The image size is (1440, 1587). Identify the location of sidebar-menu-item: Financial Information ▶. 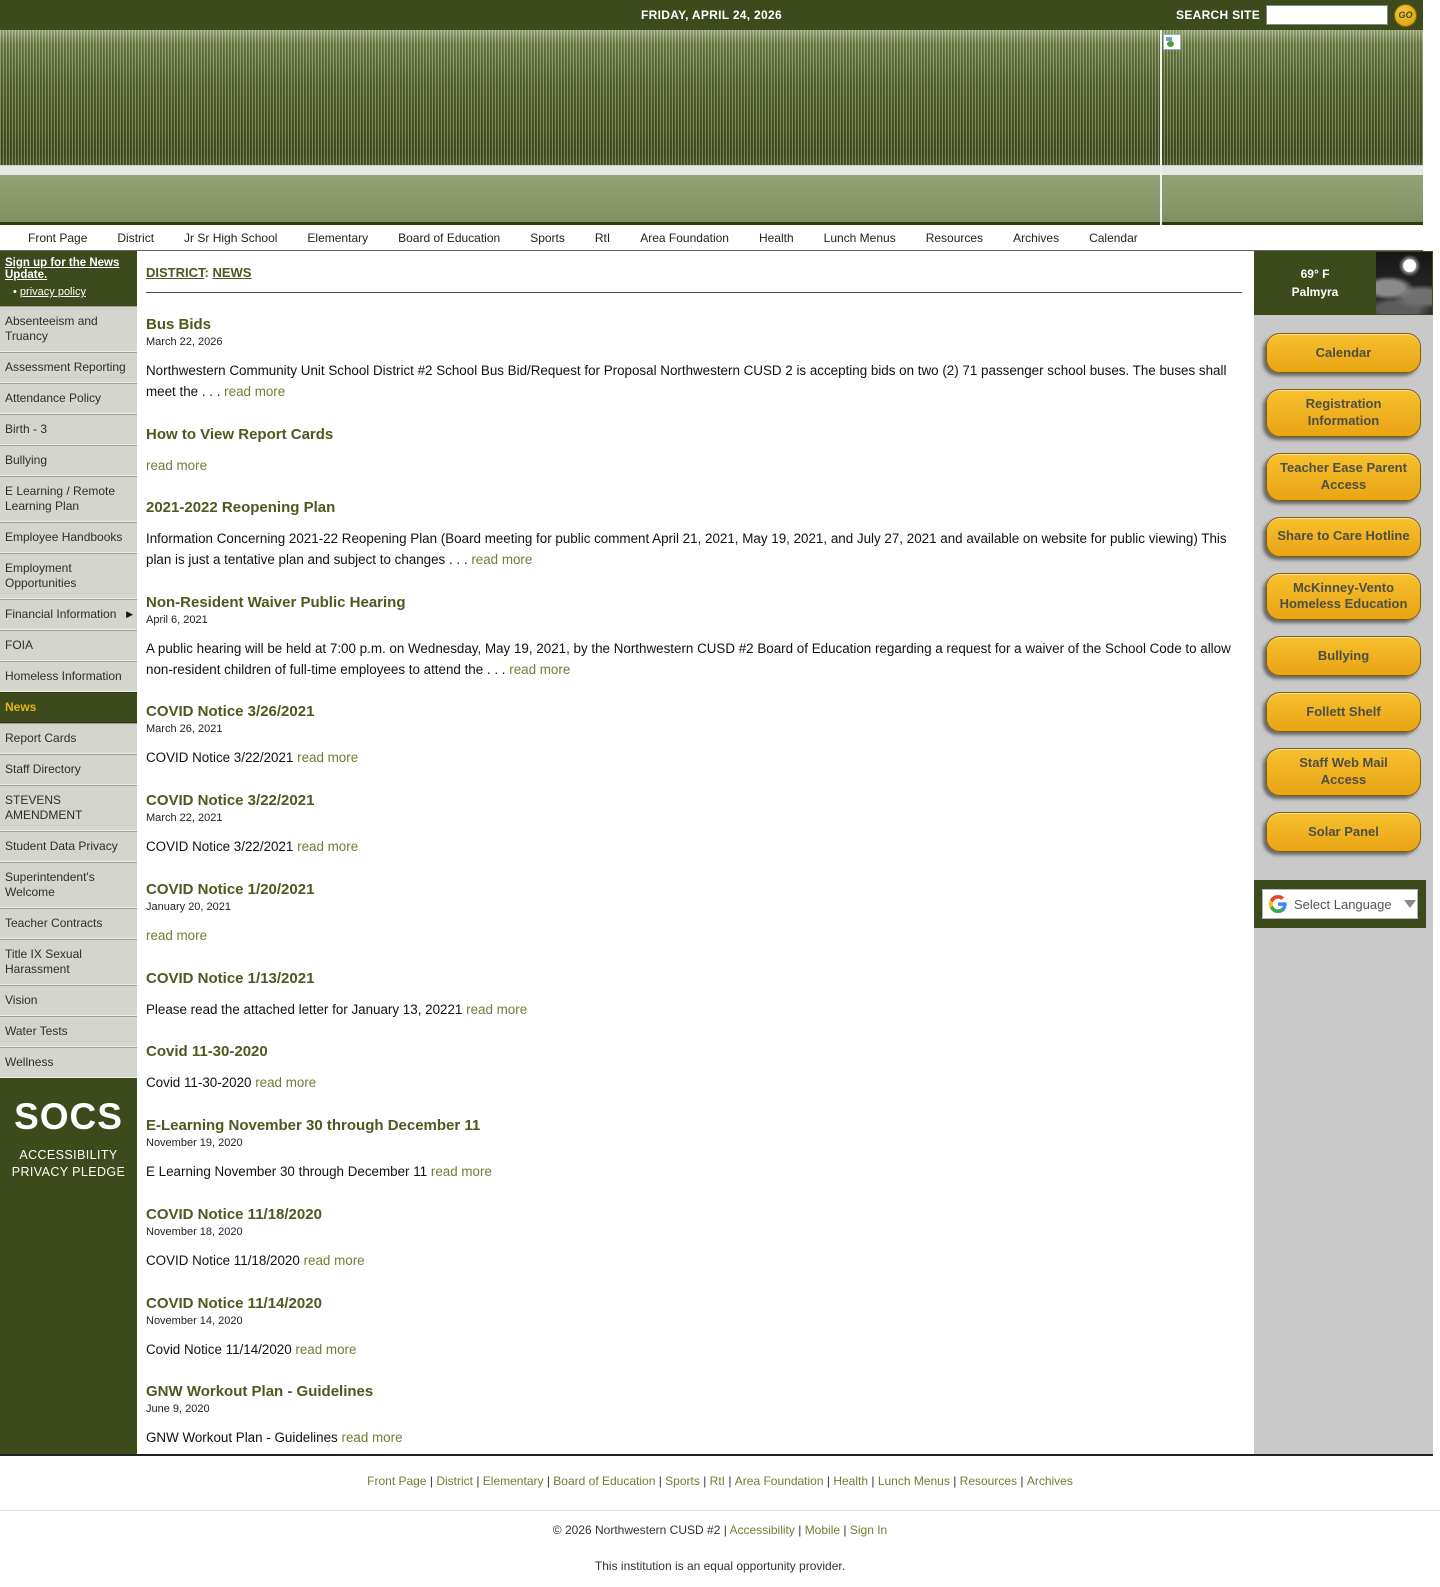
(68, 614).